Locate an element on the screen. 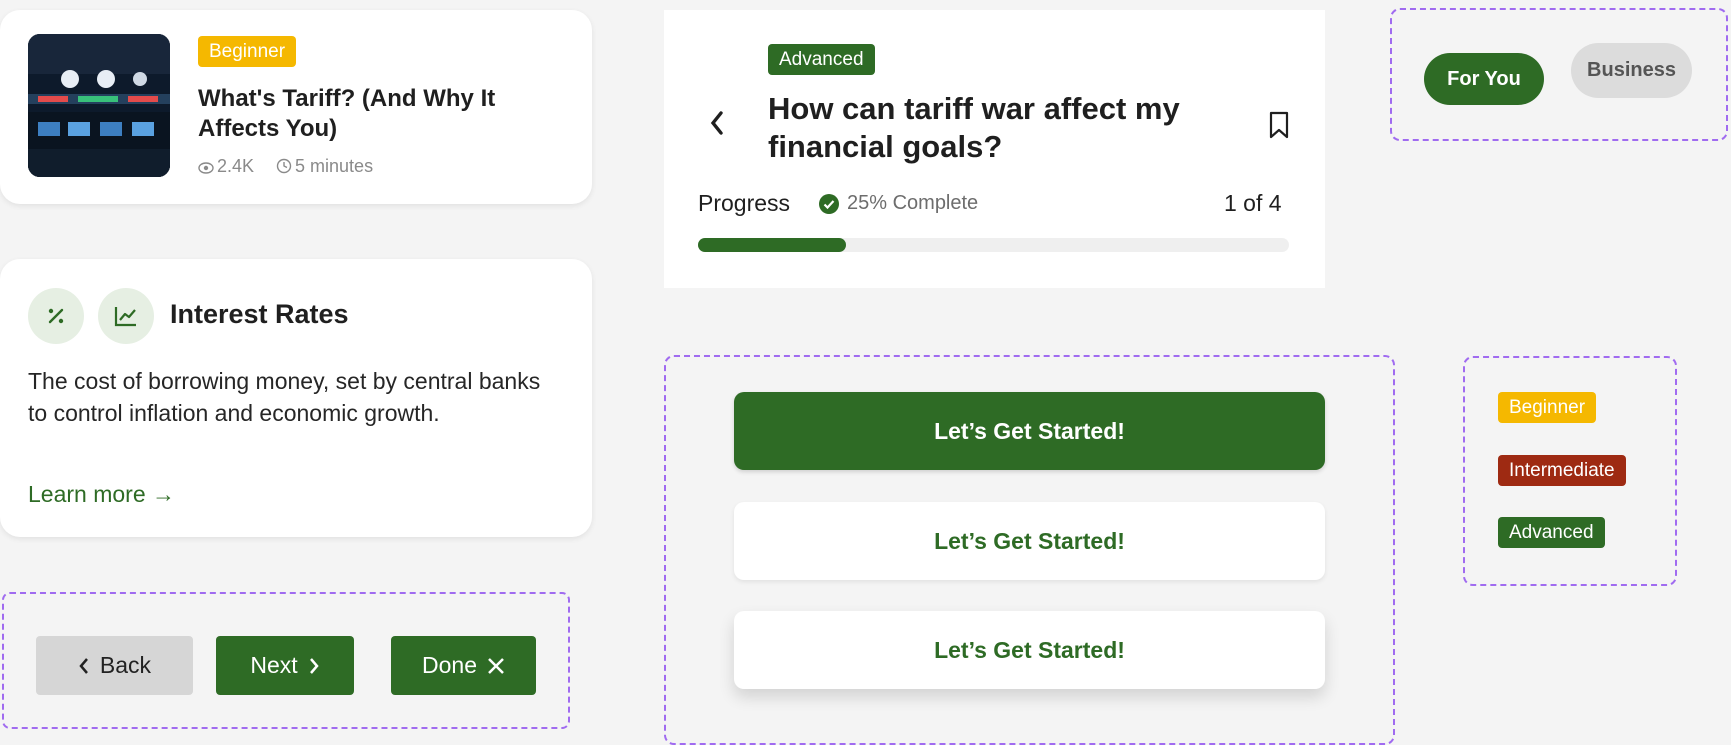 The height and width of the screenshot is (745, 1731). bookmark-button is located at coordinates (1280, 126).